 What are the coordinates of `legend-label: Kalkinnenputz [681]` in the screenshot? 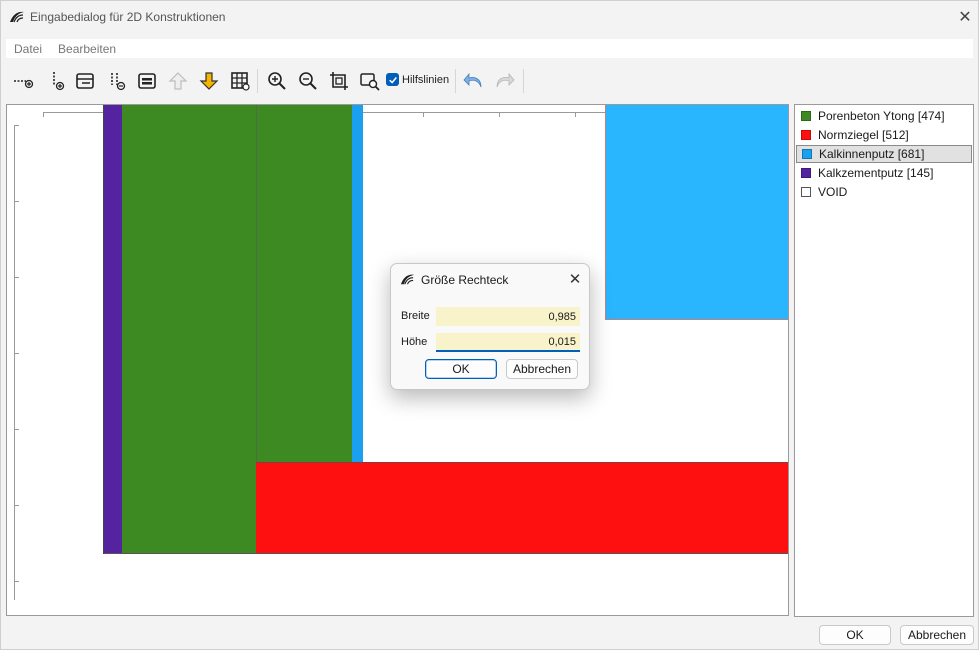 It's located at (872, 154).